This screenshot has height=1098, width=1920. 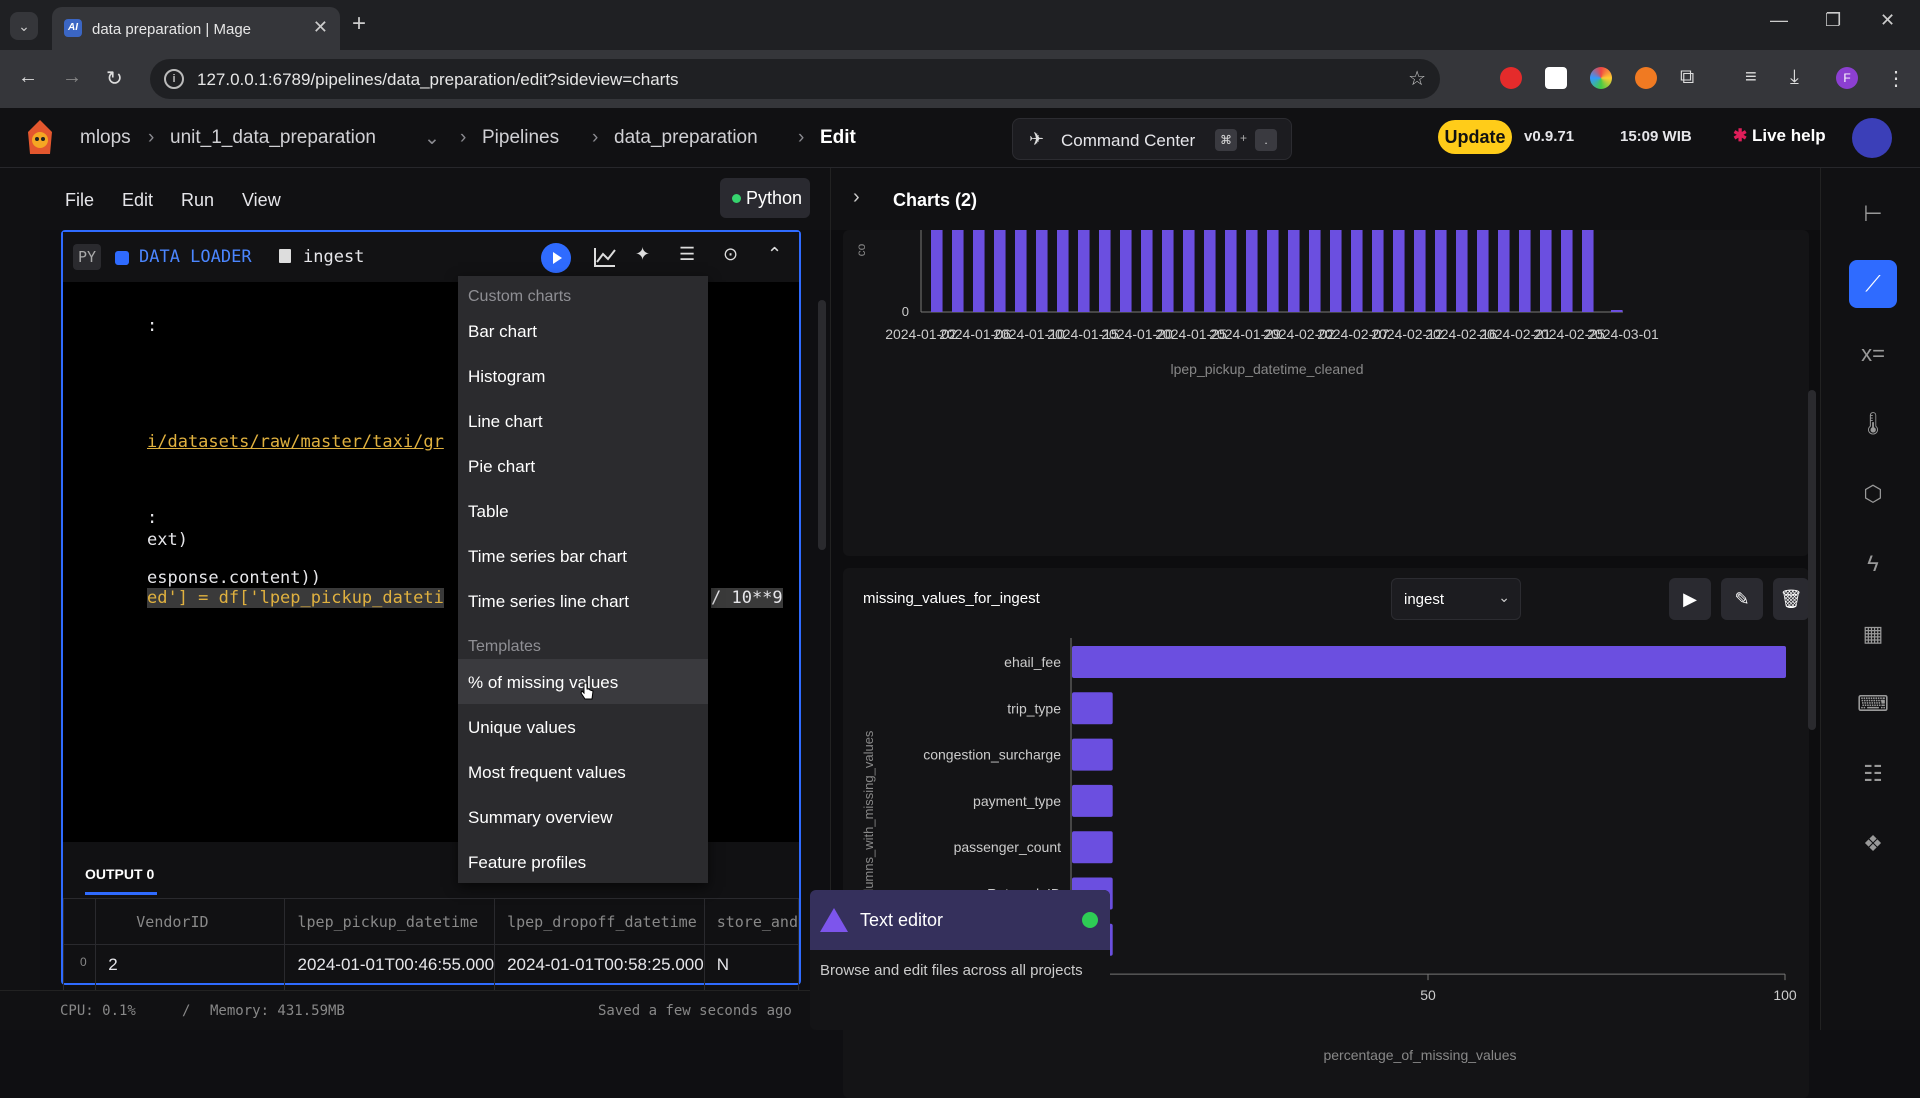 I want to click on menu-item-pie-chart: Pie chart, so click(x=501, y=467).